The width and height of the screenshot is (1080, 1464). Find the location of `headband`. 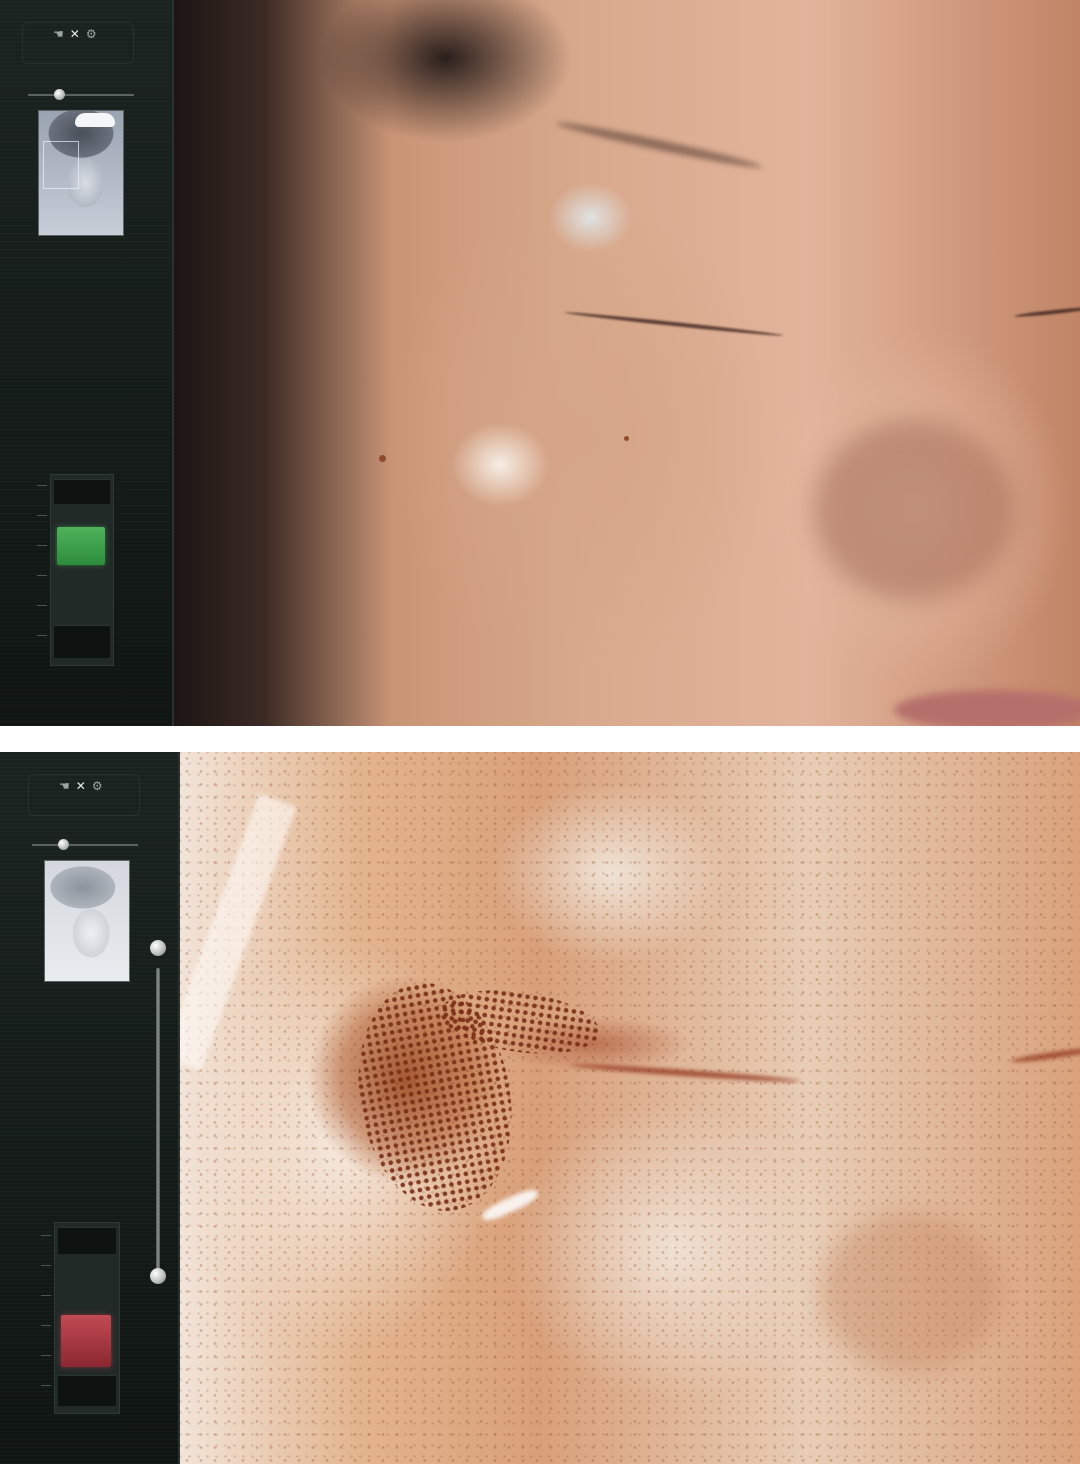

headband is located at coordinates (95, 120).